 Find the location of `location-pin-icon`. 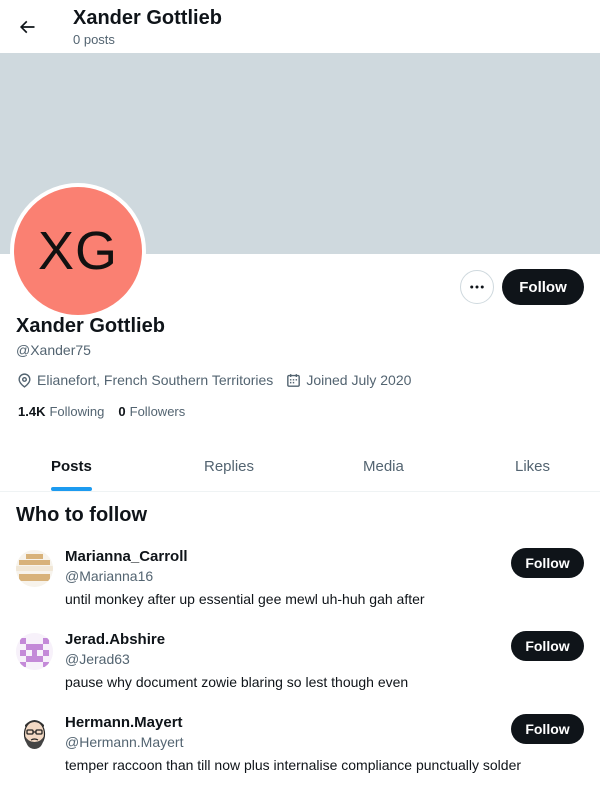

location-pin-icon is located at coordinates (24, 380).